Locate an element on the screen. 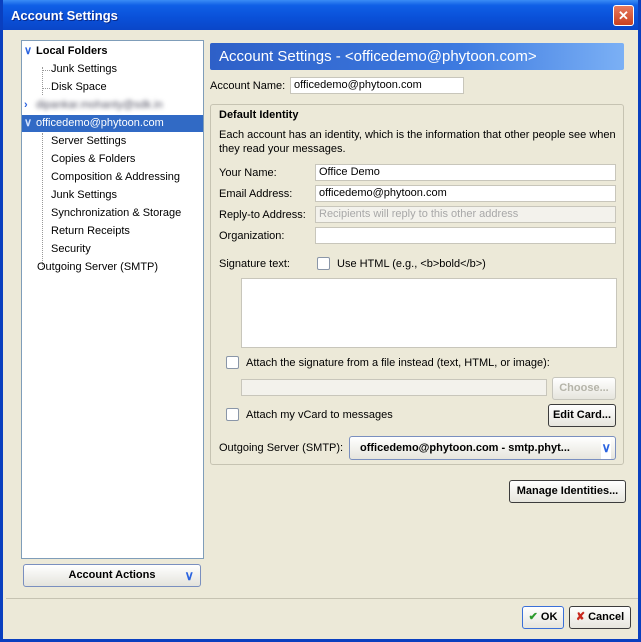 The height and width of the screenshot is (642, 641). chevron-right-icon: › is located at coordinates (26, 105).